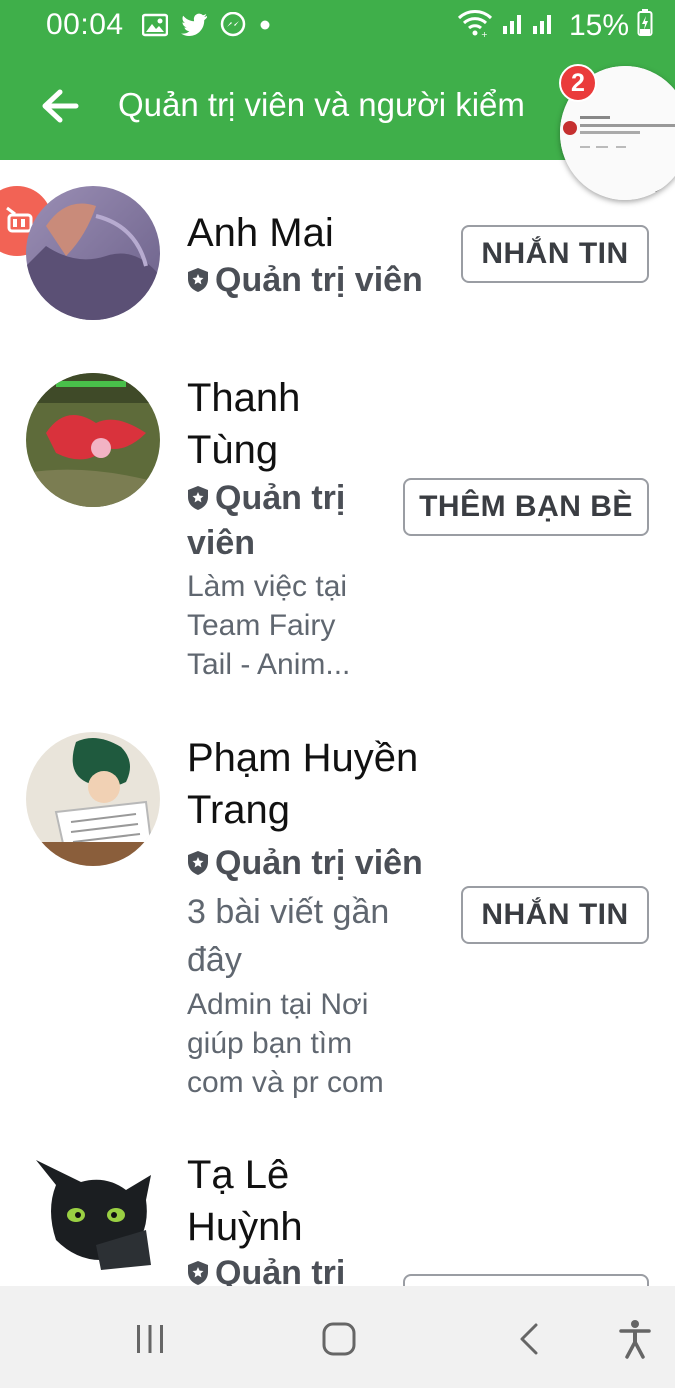  I want to click on wifi-icon: +, so click(475, 25).